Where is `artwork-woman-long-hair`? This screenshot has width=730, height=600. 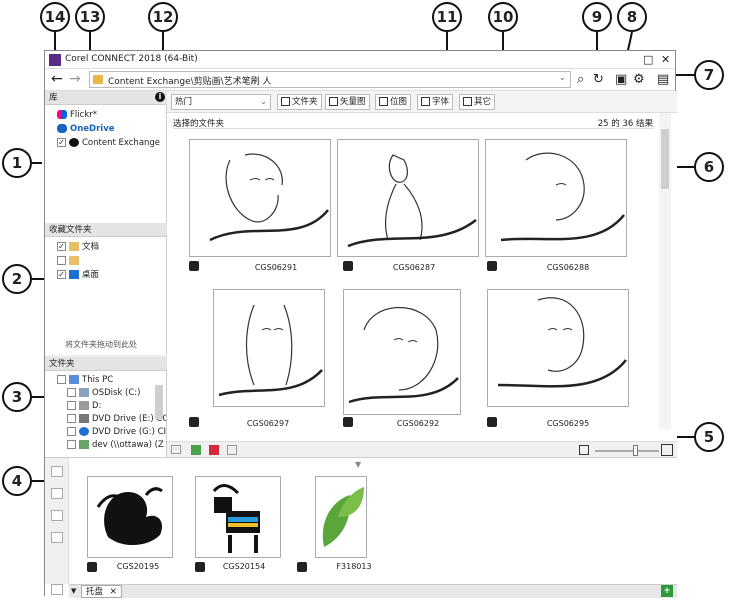 artwork-woman-long-hair is located at coordinates (270, 350).